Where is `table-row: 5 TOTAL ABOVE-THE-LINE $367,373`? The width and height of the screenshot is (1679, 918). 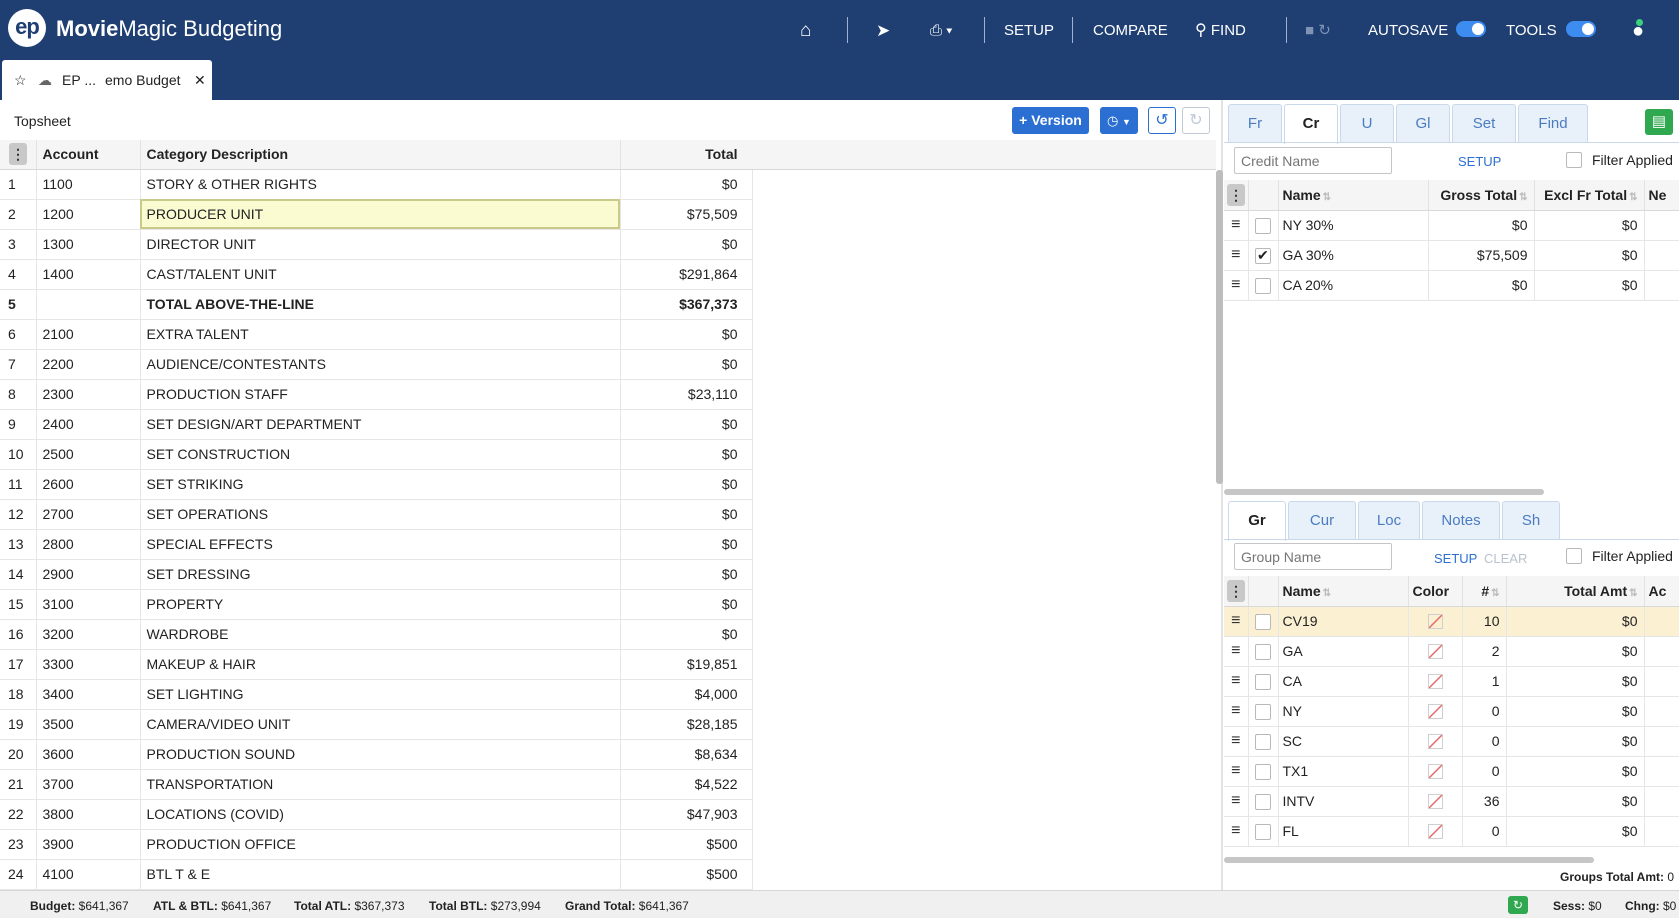 table-row: 5 TOTAL ABOVE-THE-LINE $367,373 is located at coordinates (376, 304).